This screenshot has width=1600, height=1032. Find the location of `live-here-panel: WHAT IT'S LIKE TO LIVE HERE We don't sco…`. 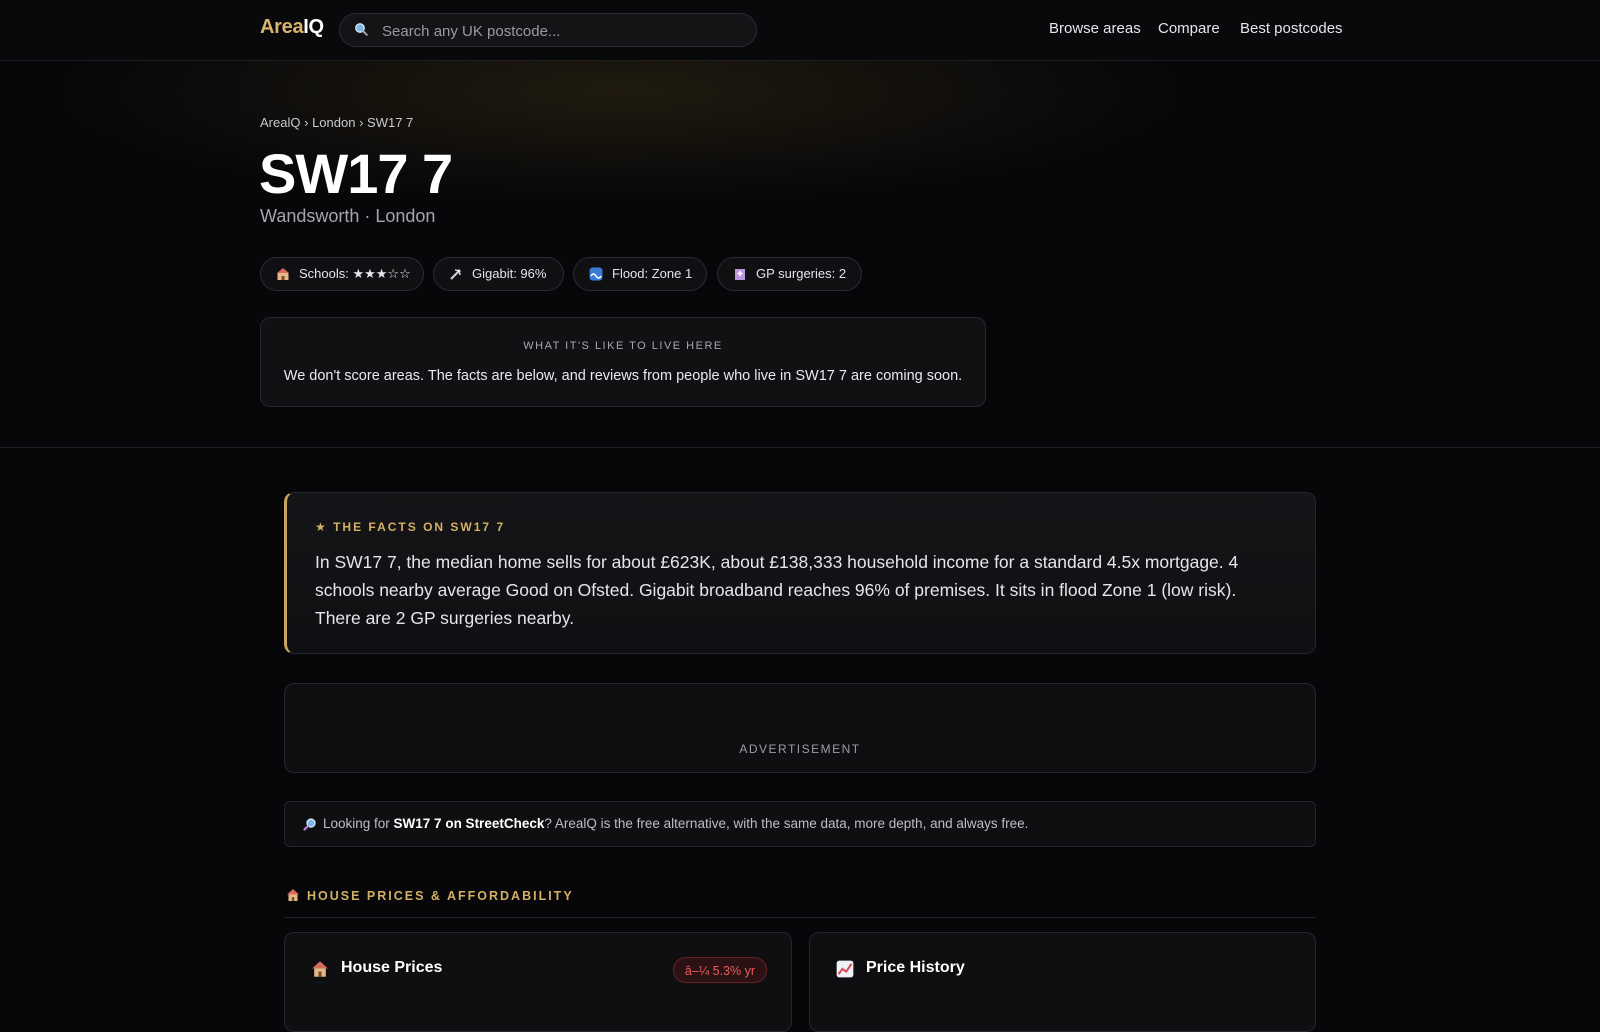

live-here-panel: WHAT IT'S LIKE TO LIVE HERE We don't sco… is located at coordinates (623, 362).